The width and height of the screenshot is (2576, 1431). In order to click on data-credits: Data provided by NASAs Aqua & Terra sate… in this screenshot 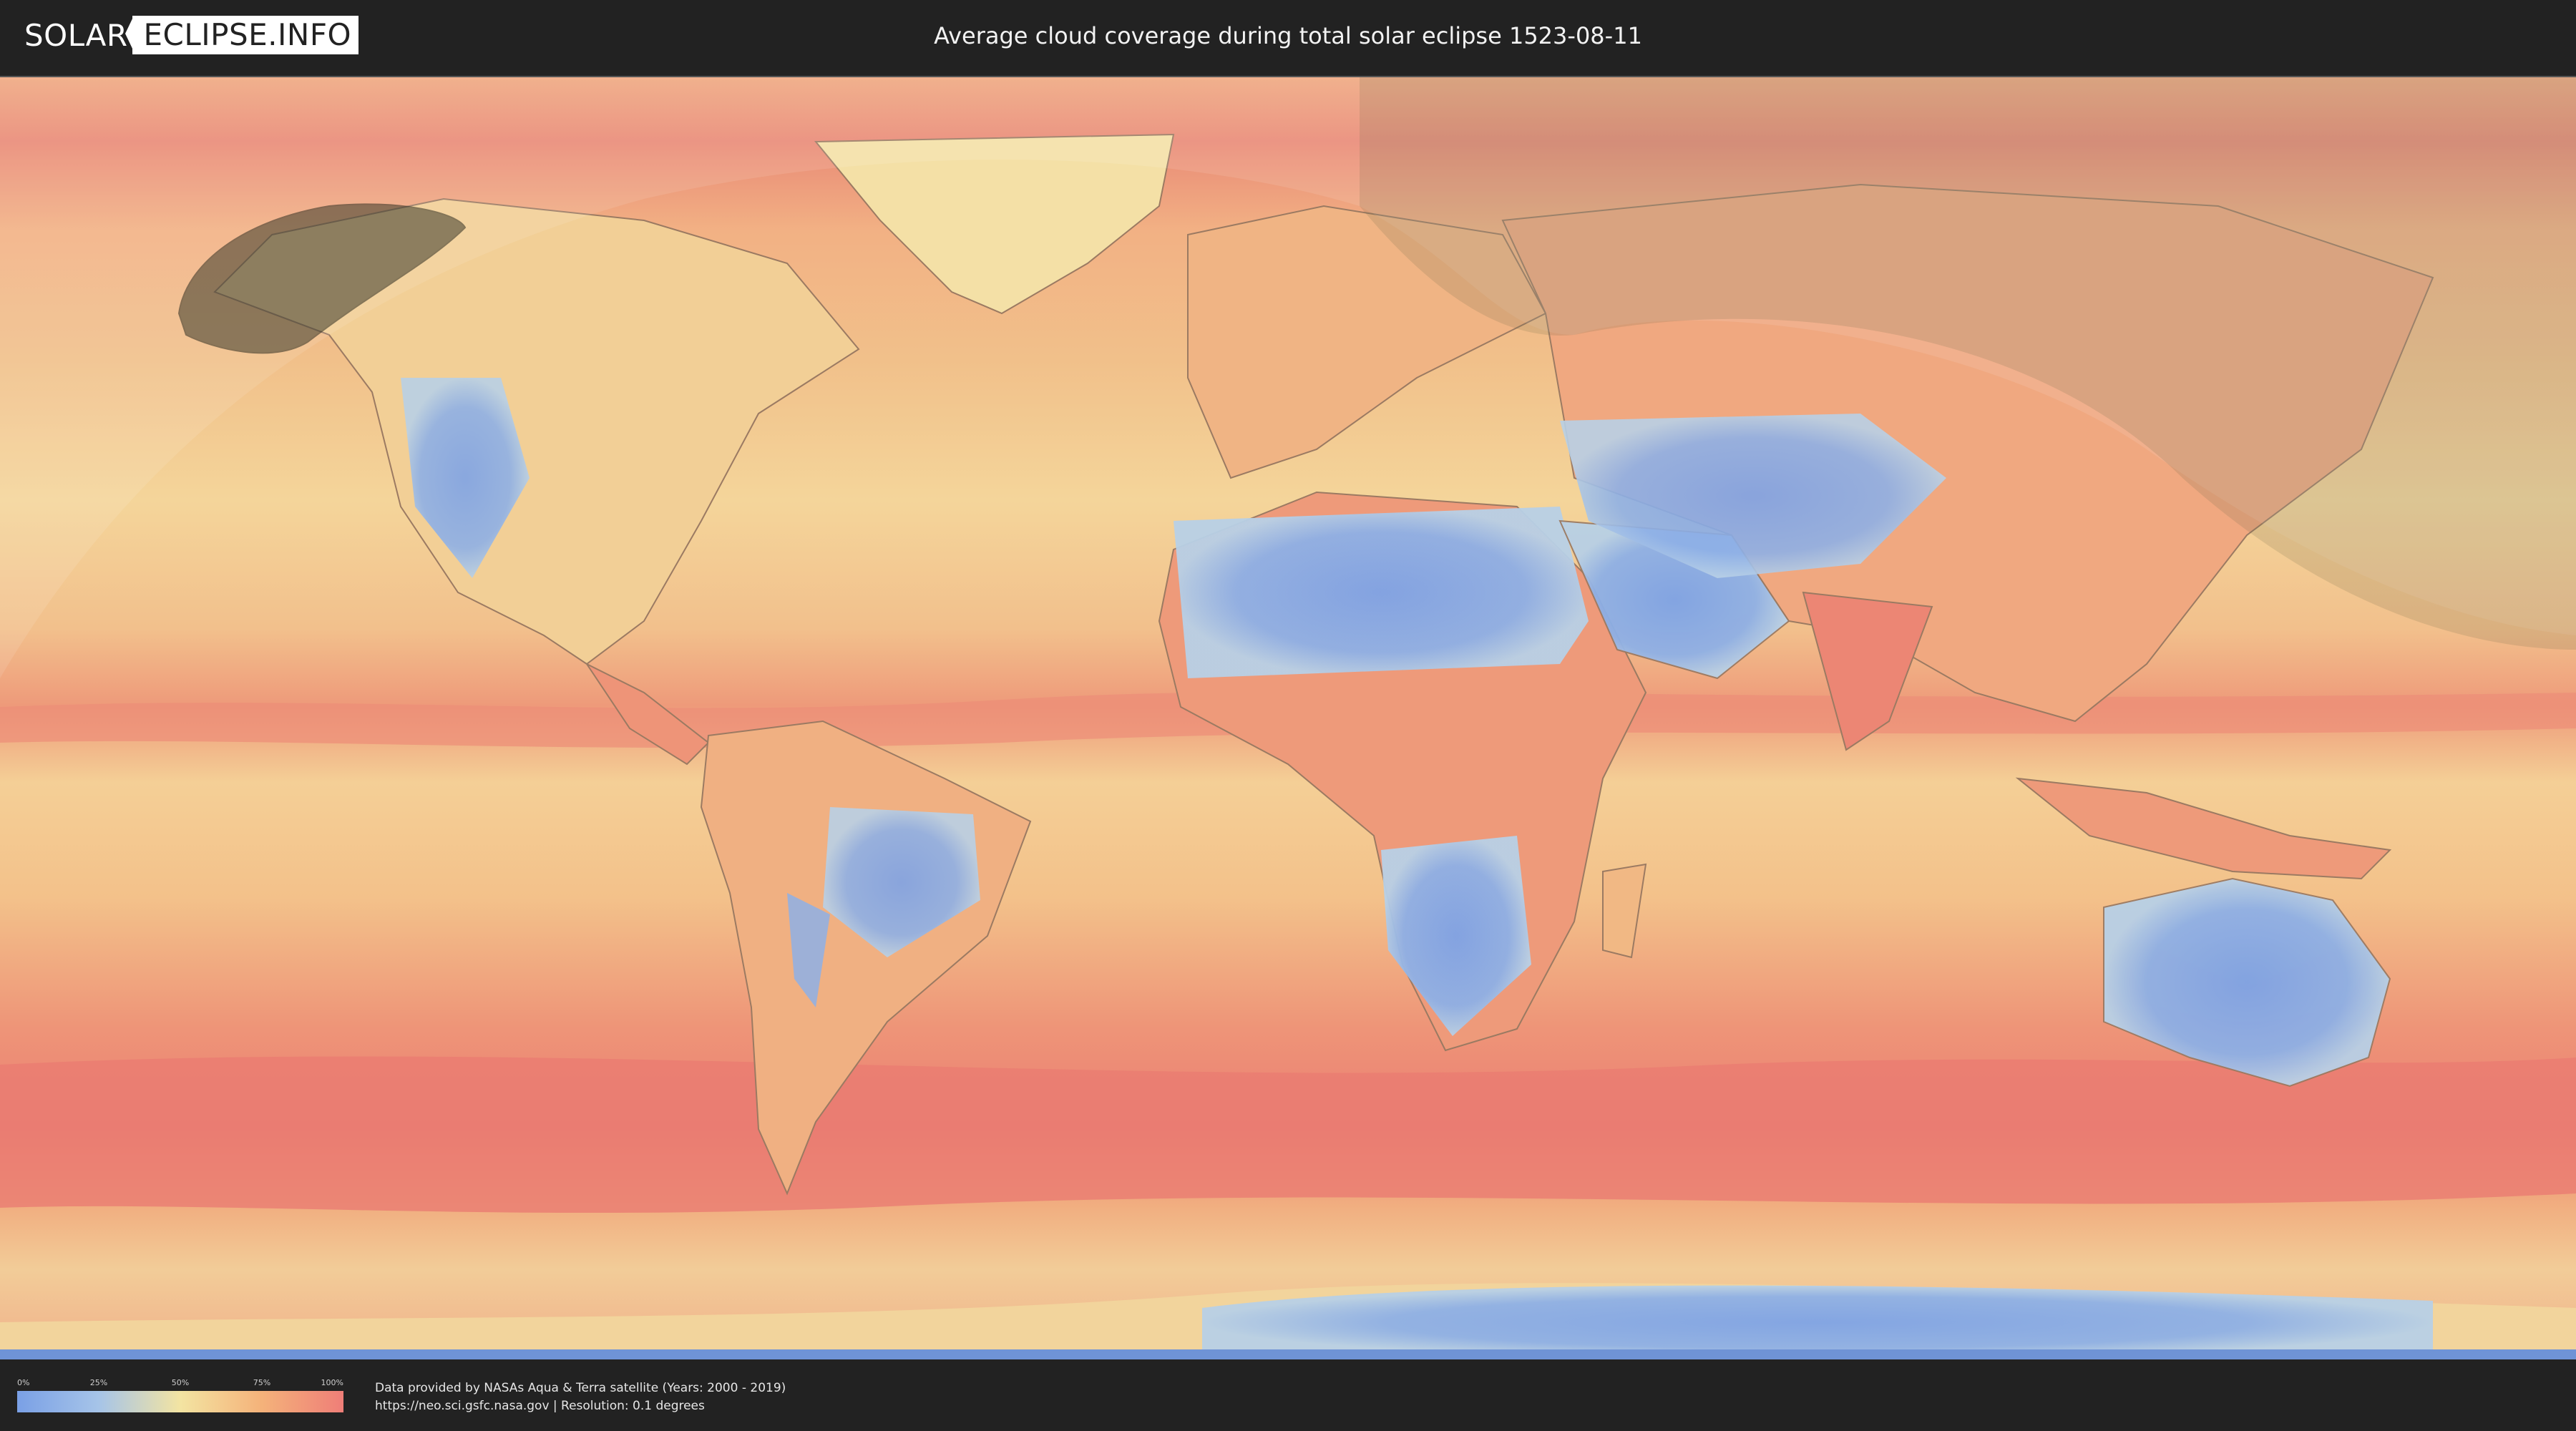, I will do `click(580, 1397)`.